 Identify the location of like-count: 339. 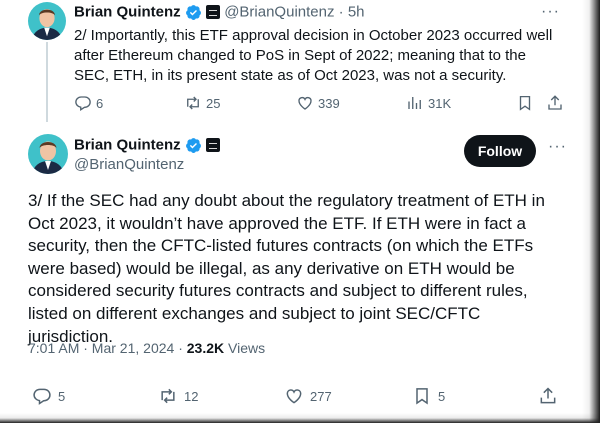
(329, 103).